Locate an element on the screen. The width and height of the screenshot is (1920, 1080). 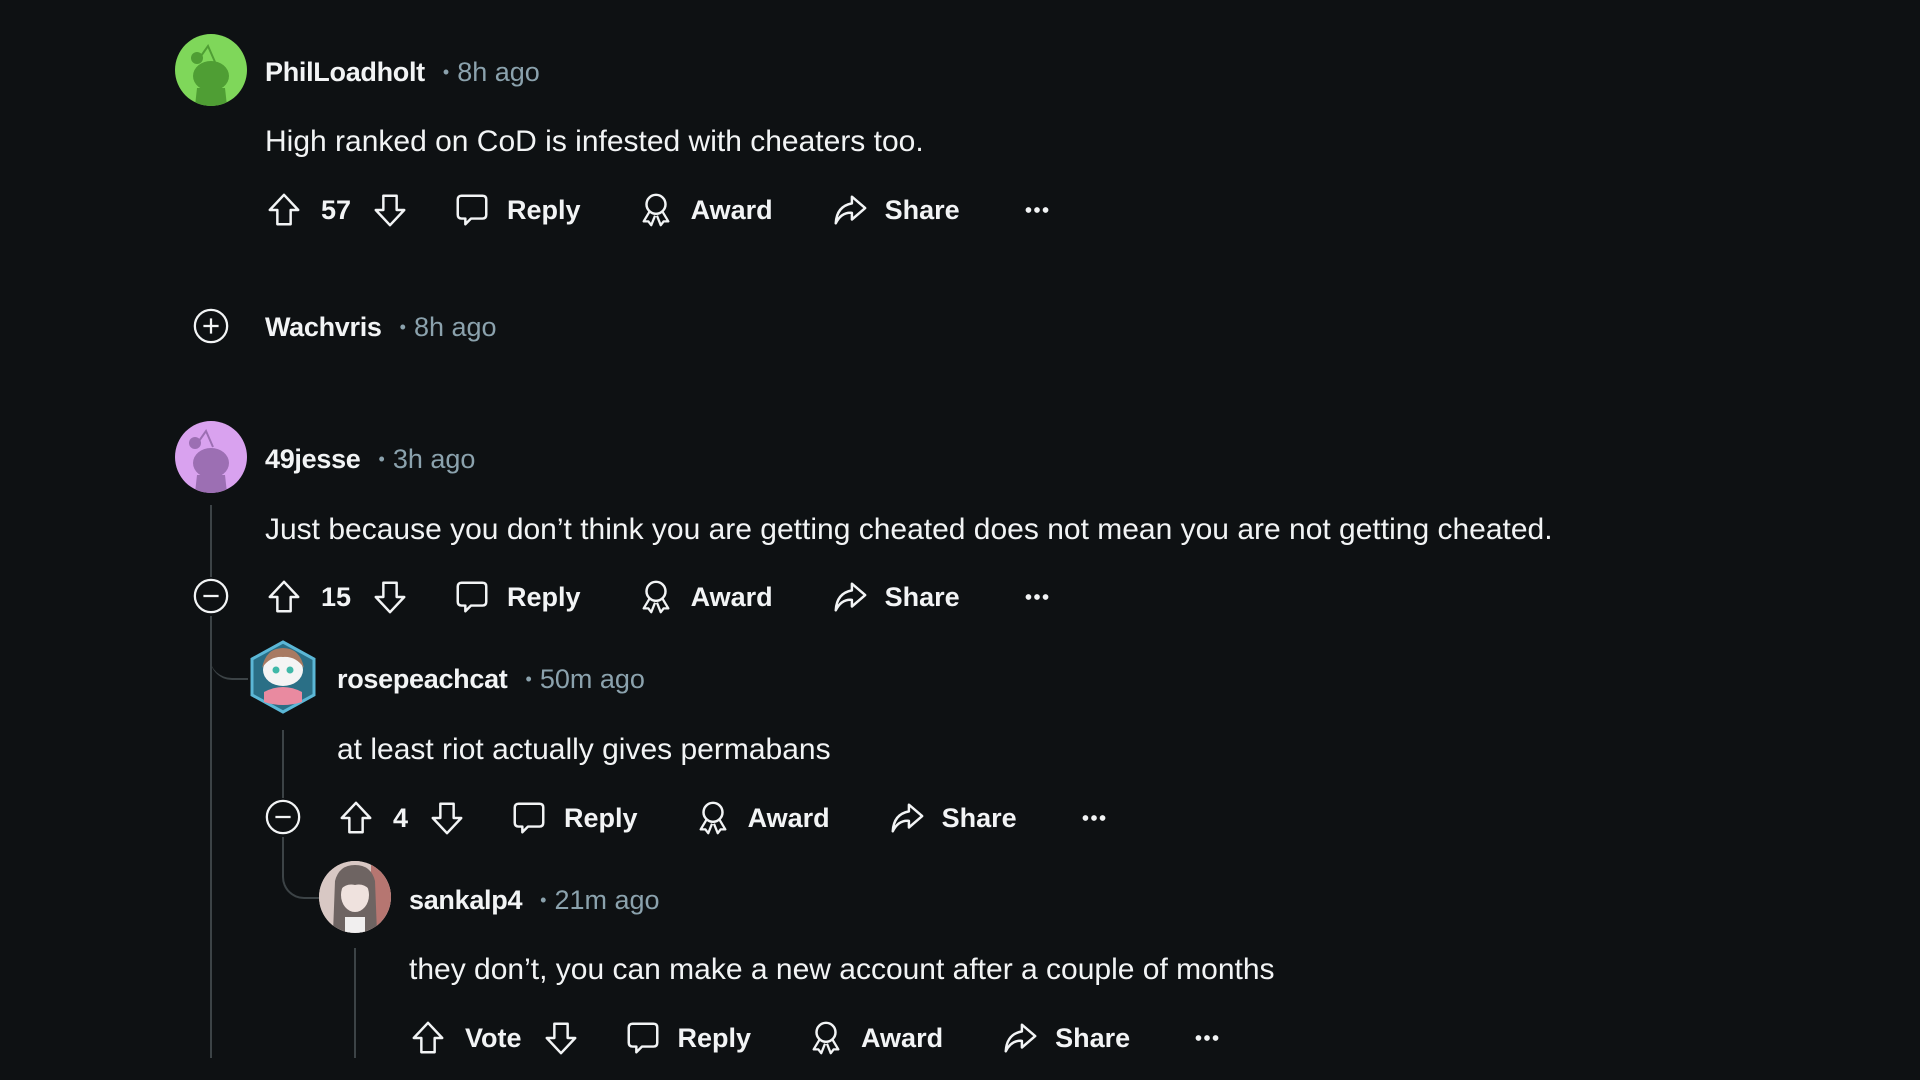
timestamp: 3h ago is located at coordinates (434, 459).